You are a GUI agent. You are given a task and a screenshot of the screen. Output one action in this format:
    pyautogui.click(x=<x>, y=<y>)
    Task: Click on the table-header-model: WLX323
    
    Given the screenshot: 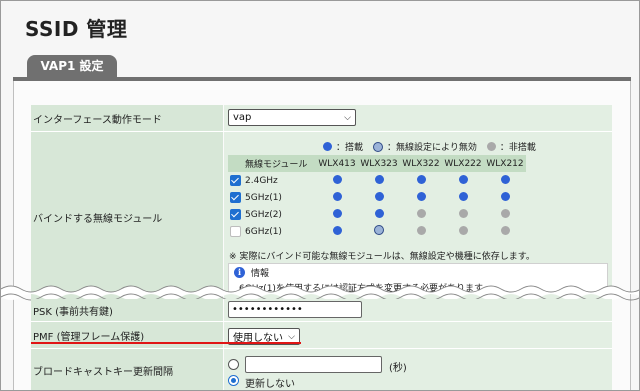 What is the action you would take?
    pyautogui.click(x=379, y=163)
    